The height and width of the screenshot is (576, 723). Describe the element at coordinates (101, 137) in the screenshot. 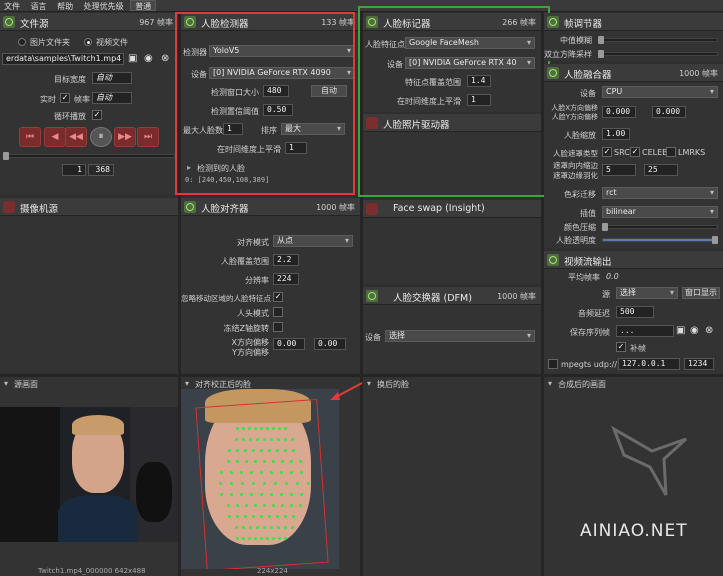

I see `pause-button: ⏸` at that location.